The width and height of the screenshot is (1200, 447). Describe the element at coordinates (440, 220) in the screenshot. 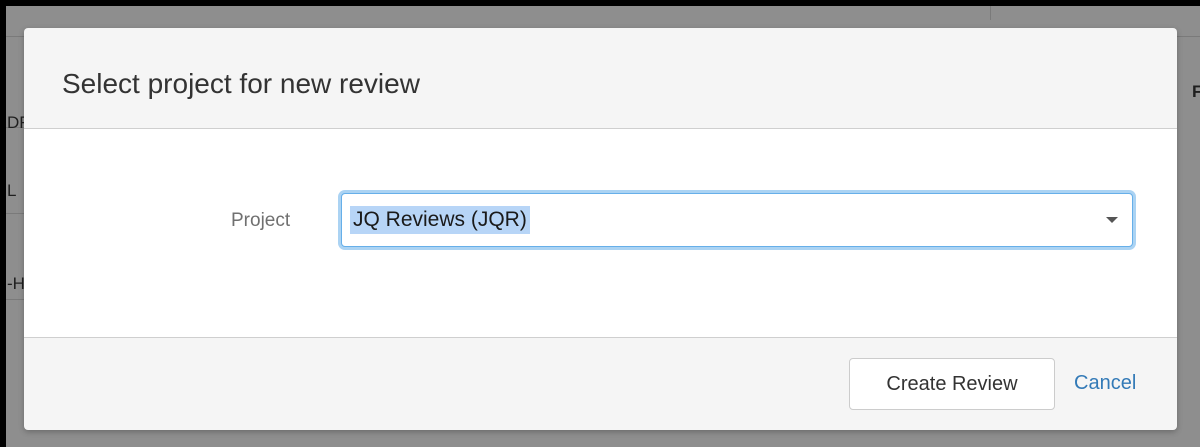

I see `project-select-value: JQ Reviews (JQR)` at that location.